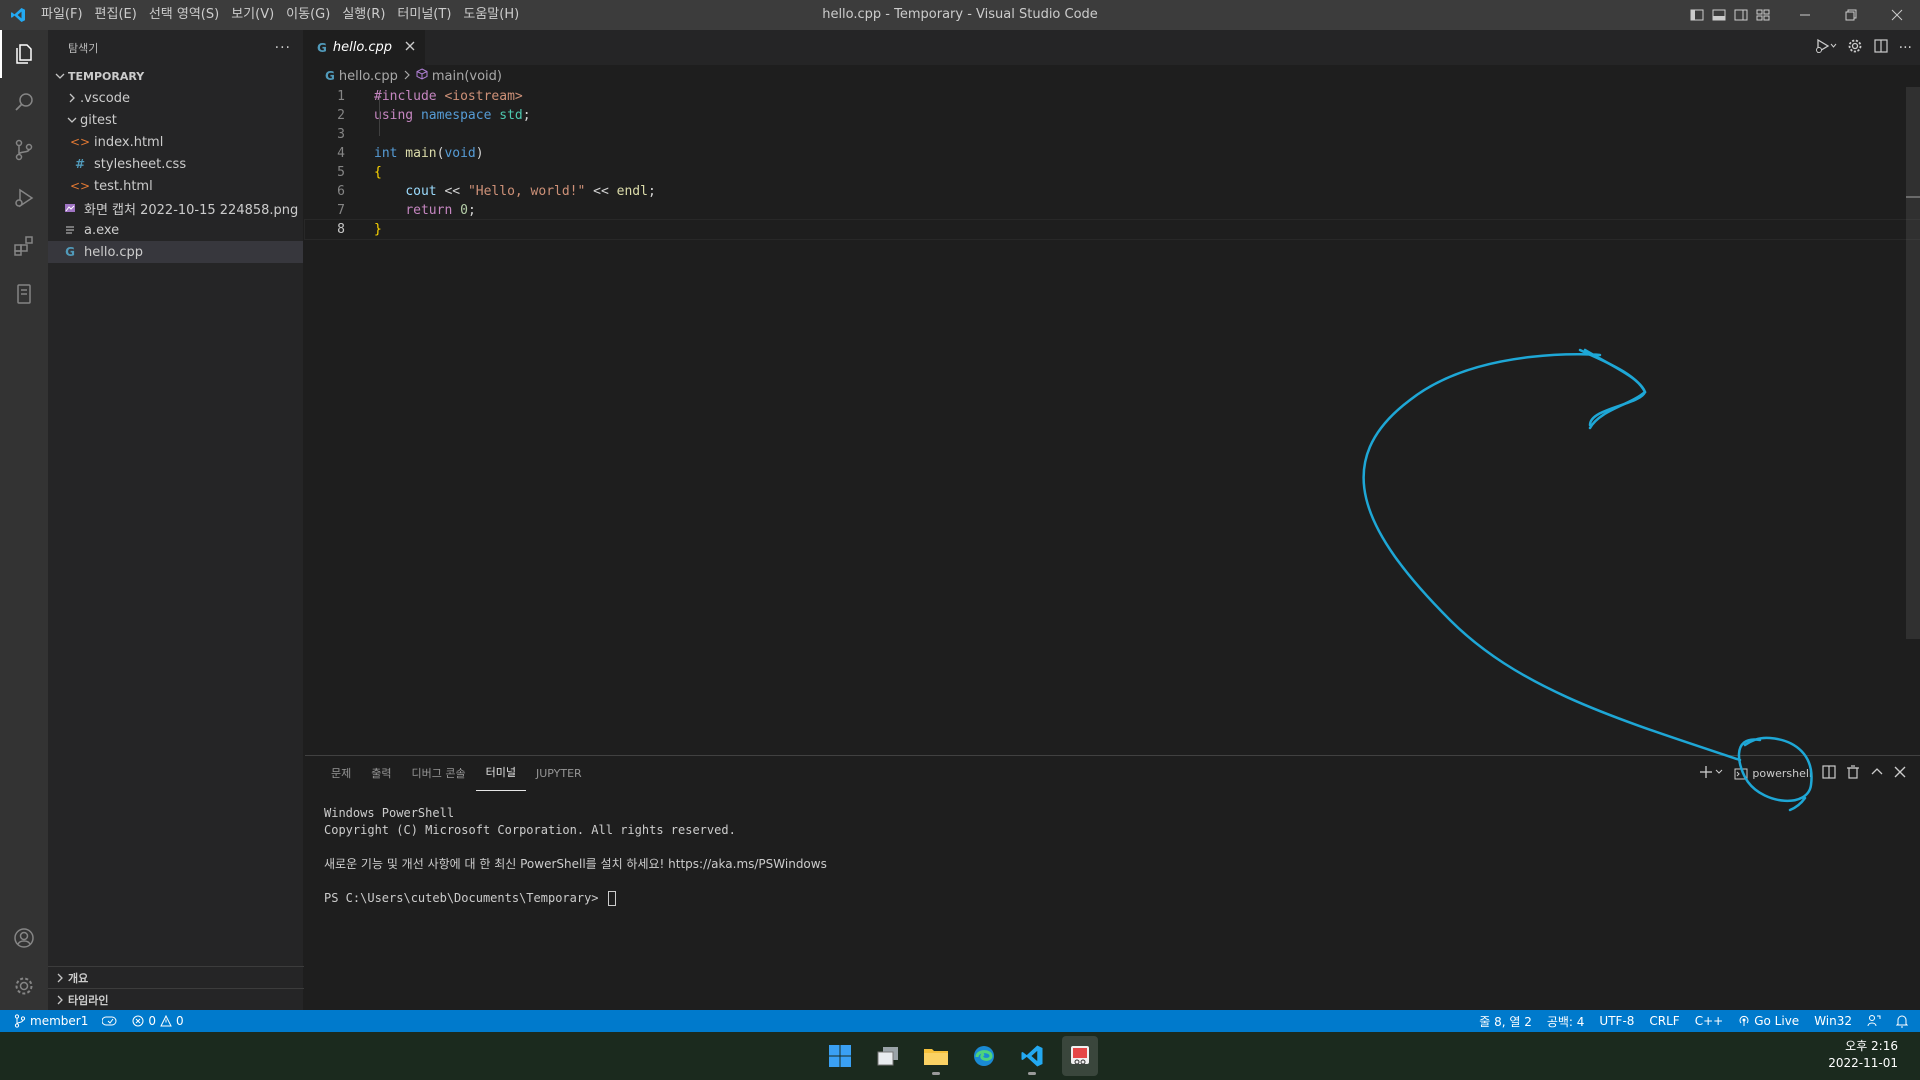 The height and width of the screenshot is (1080, 1920). What do you see at coordinates (559, 773) in the screenshot?
I see `tab-jupyter: JUPYTER` at bounding box center [559, 773].